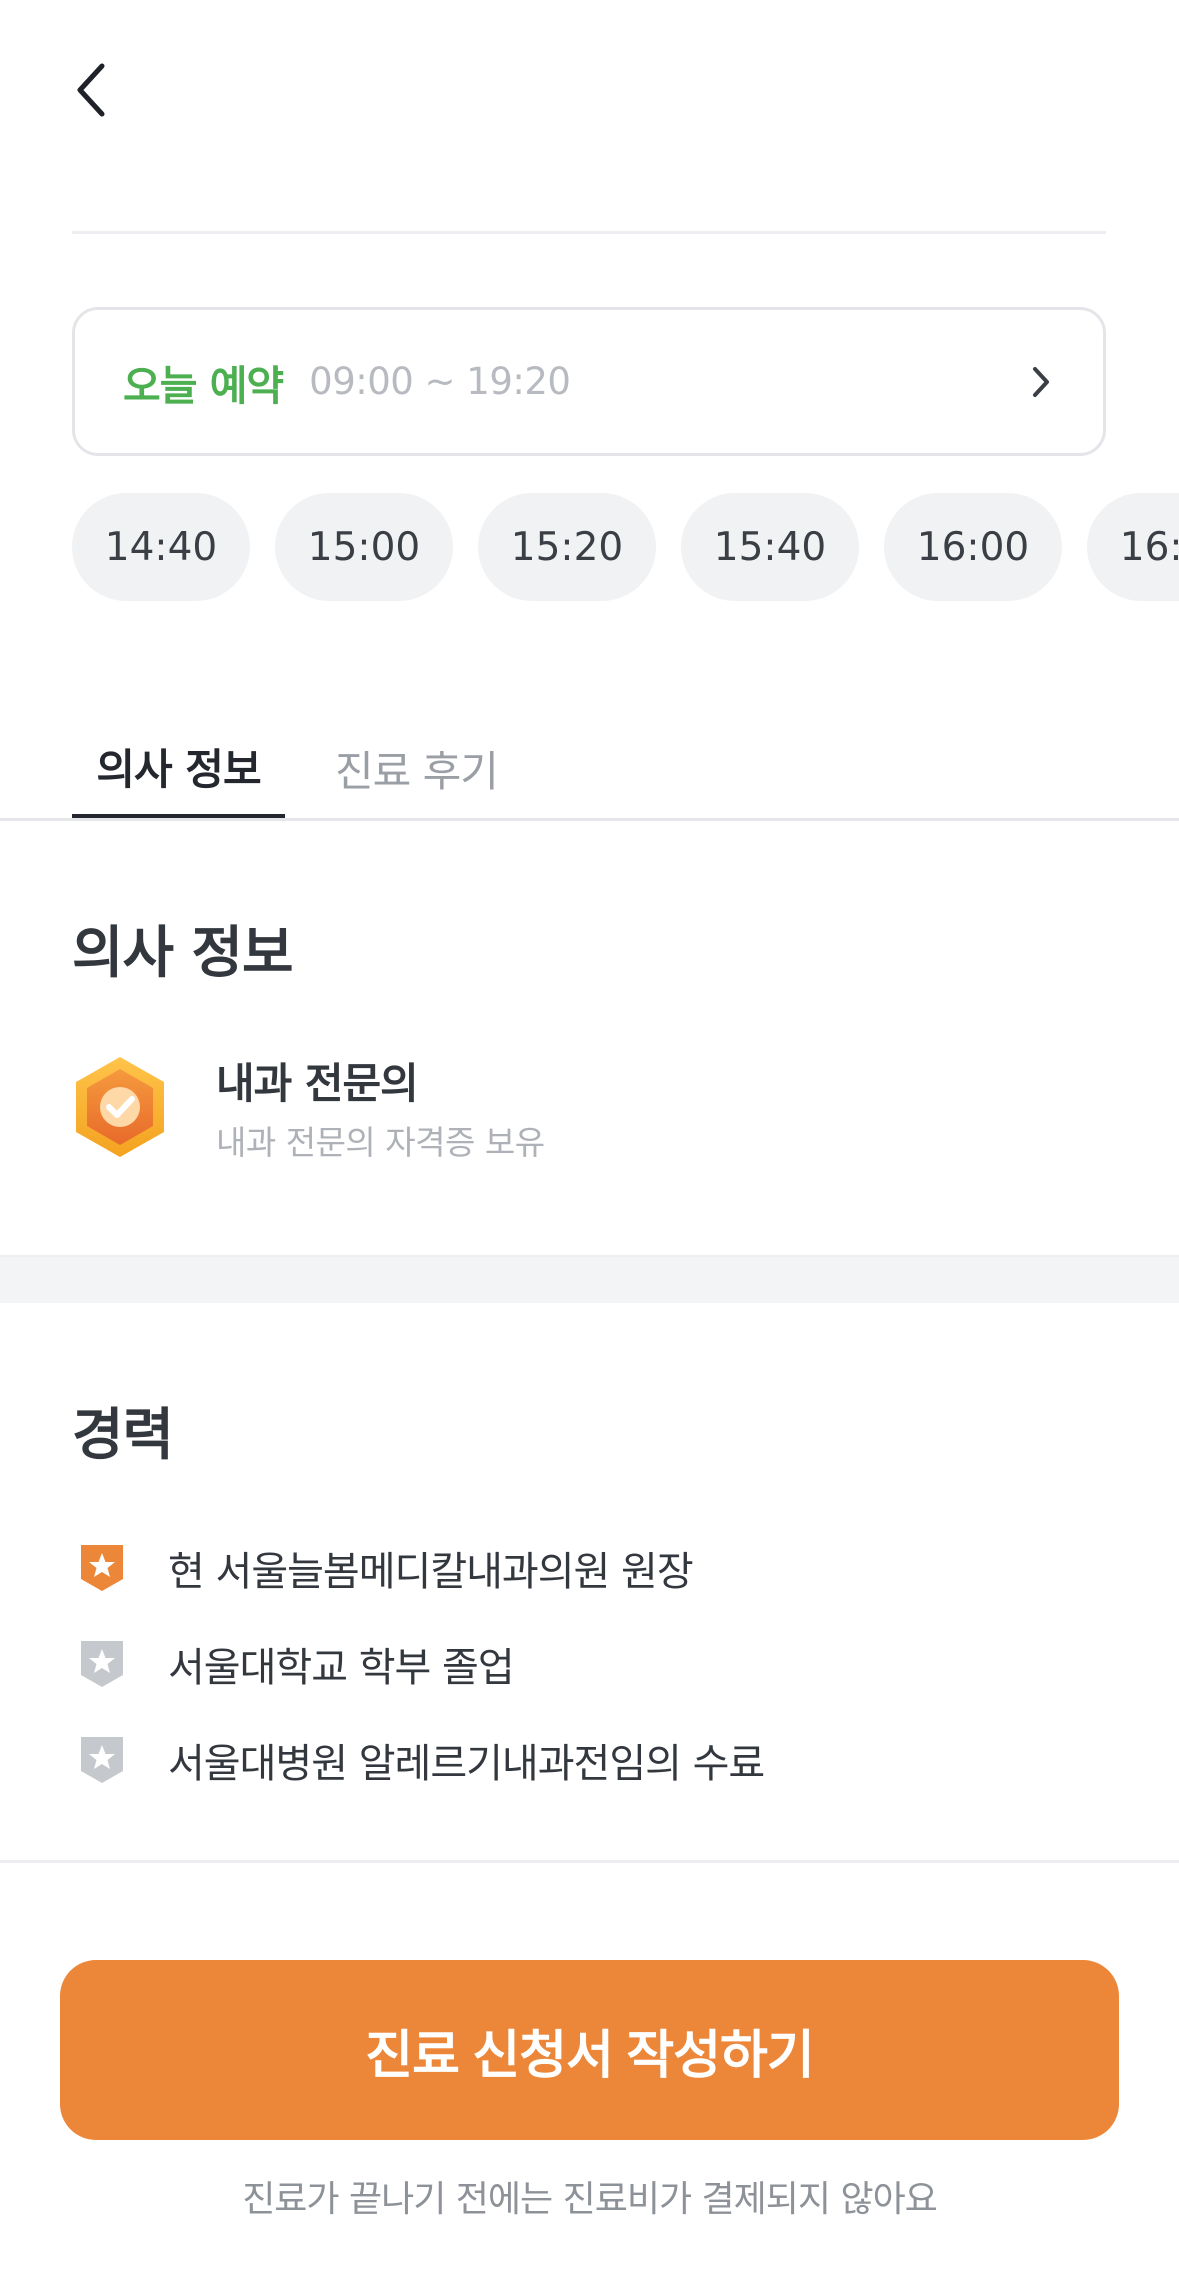 Image resolution: width=1179 pixels, height=2293 pixels. What do you see at coordinates (161, 547) in the screenshot?
I see `time-slot: 14:40` at bounding box center [161, 547].